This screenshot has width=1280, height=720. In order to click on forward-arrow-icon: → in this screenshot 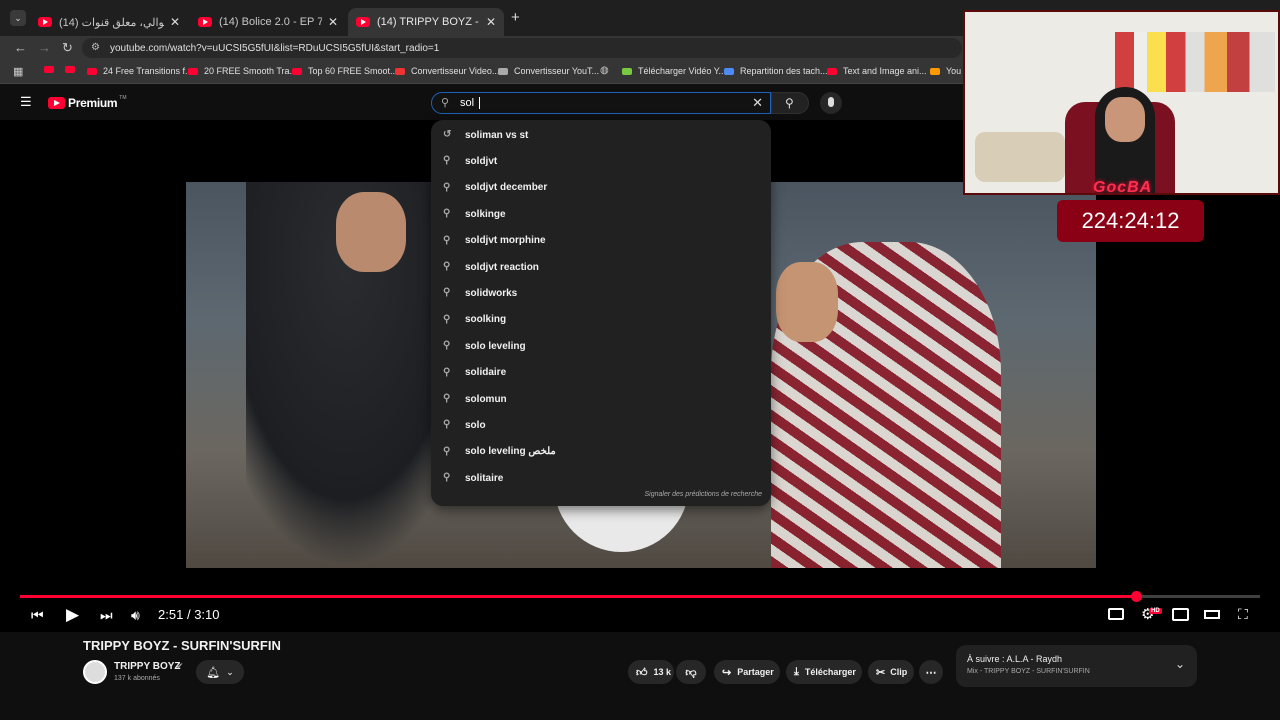, I will do `click(44, 47)`.